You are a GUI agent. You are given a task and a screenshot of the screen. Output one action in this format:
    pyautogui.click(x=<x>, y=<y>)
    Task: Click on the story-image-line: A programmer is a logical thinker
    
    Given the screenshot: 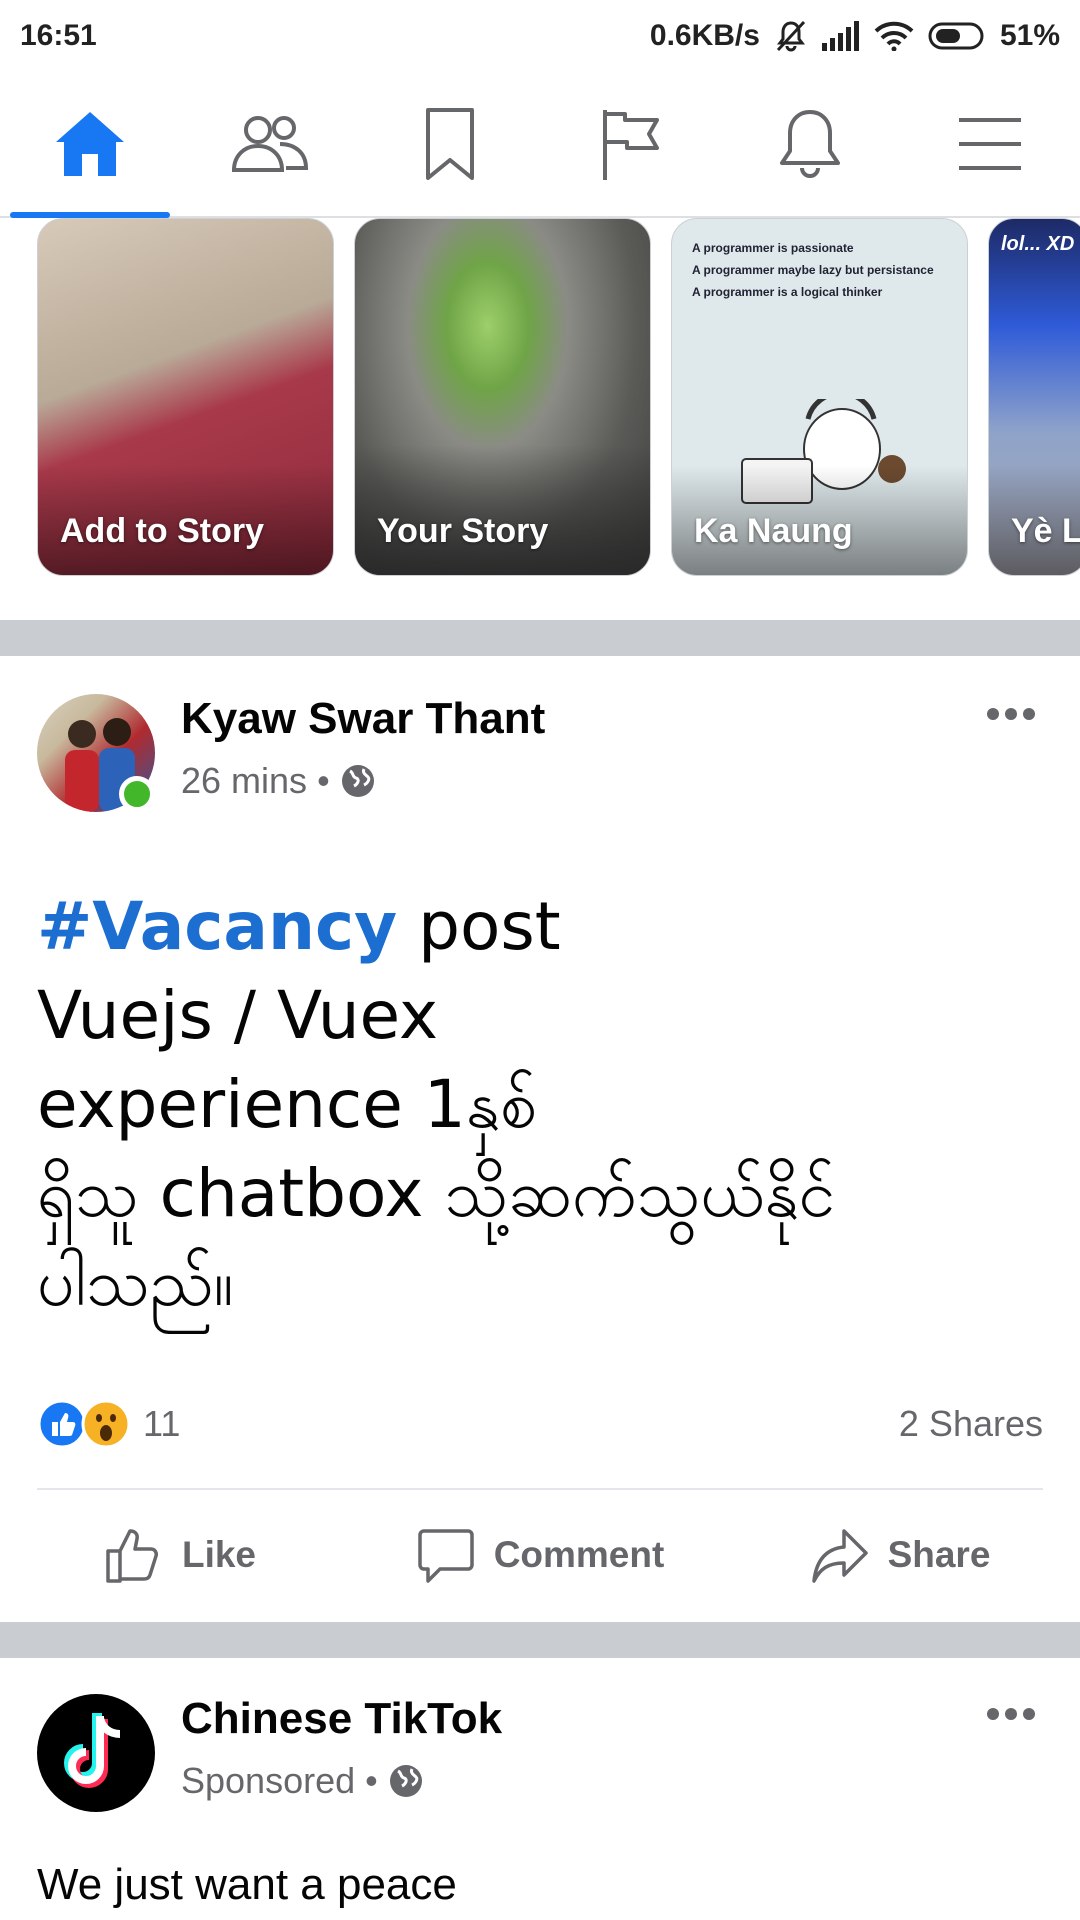 What is the action you would take?
    pyautogui.click(x=787, y=292)
    